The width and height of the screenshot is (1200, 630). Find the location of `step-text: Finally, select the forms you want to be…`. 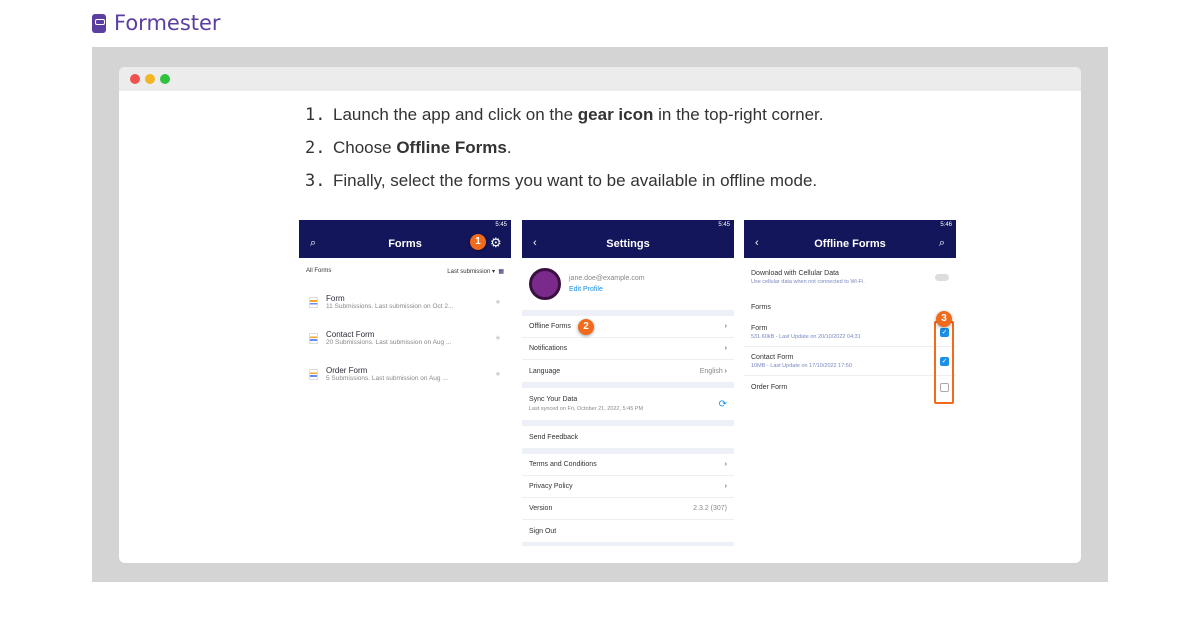

step-text: Finally, select the forms you want to be… is located at coordinates (575, 180).